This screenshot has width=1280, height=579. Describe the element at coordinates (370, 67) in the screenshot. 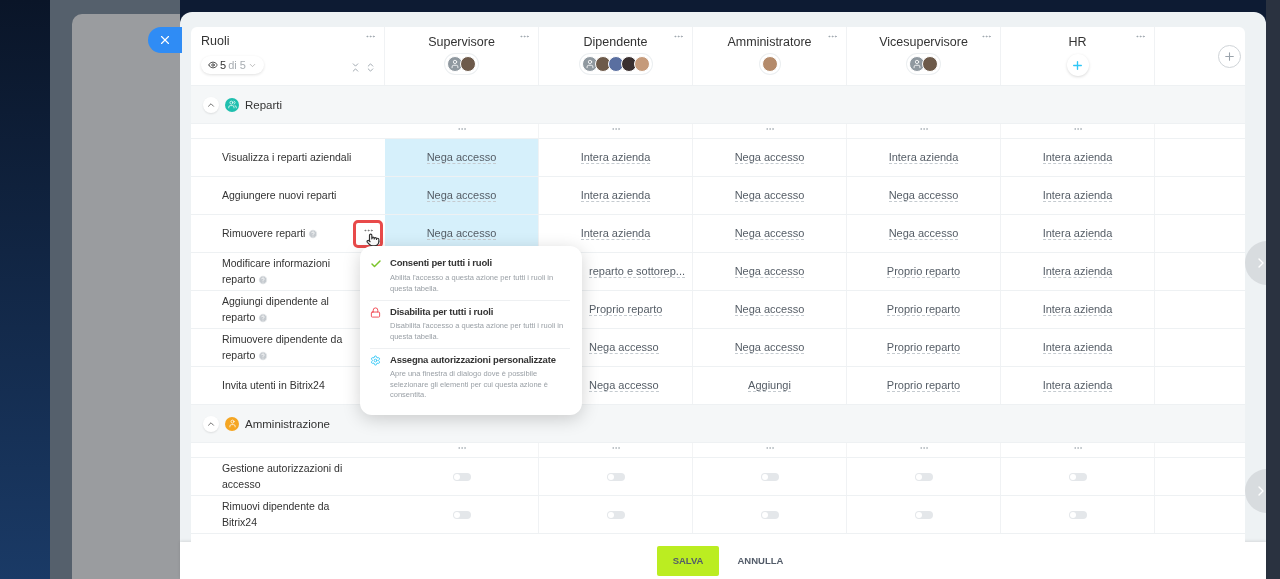

I see `expand-icon` at that location.